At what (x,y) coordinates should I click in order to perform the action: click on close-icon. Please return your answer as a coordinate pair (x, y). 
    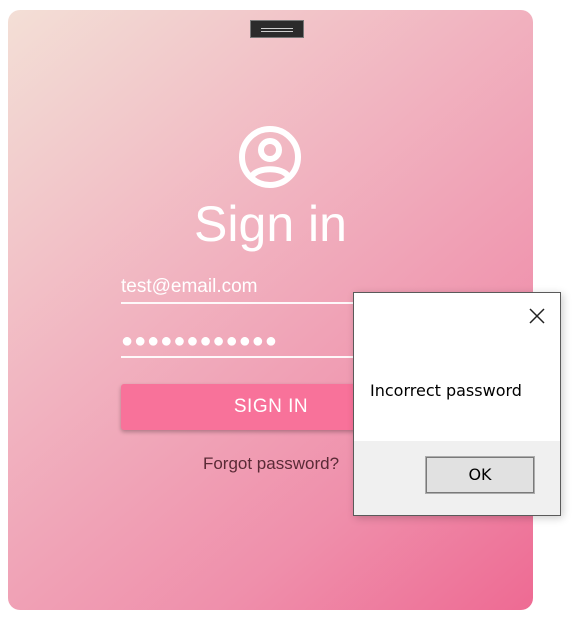
    Looking at the image, I should click on (537, 316).